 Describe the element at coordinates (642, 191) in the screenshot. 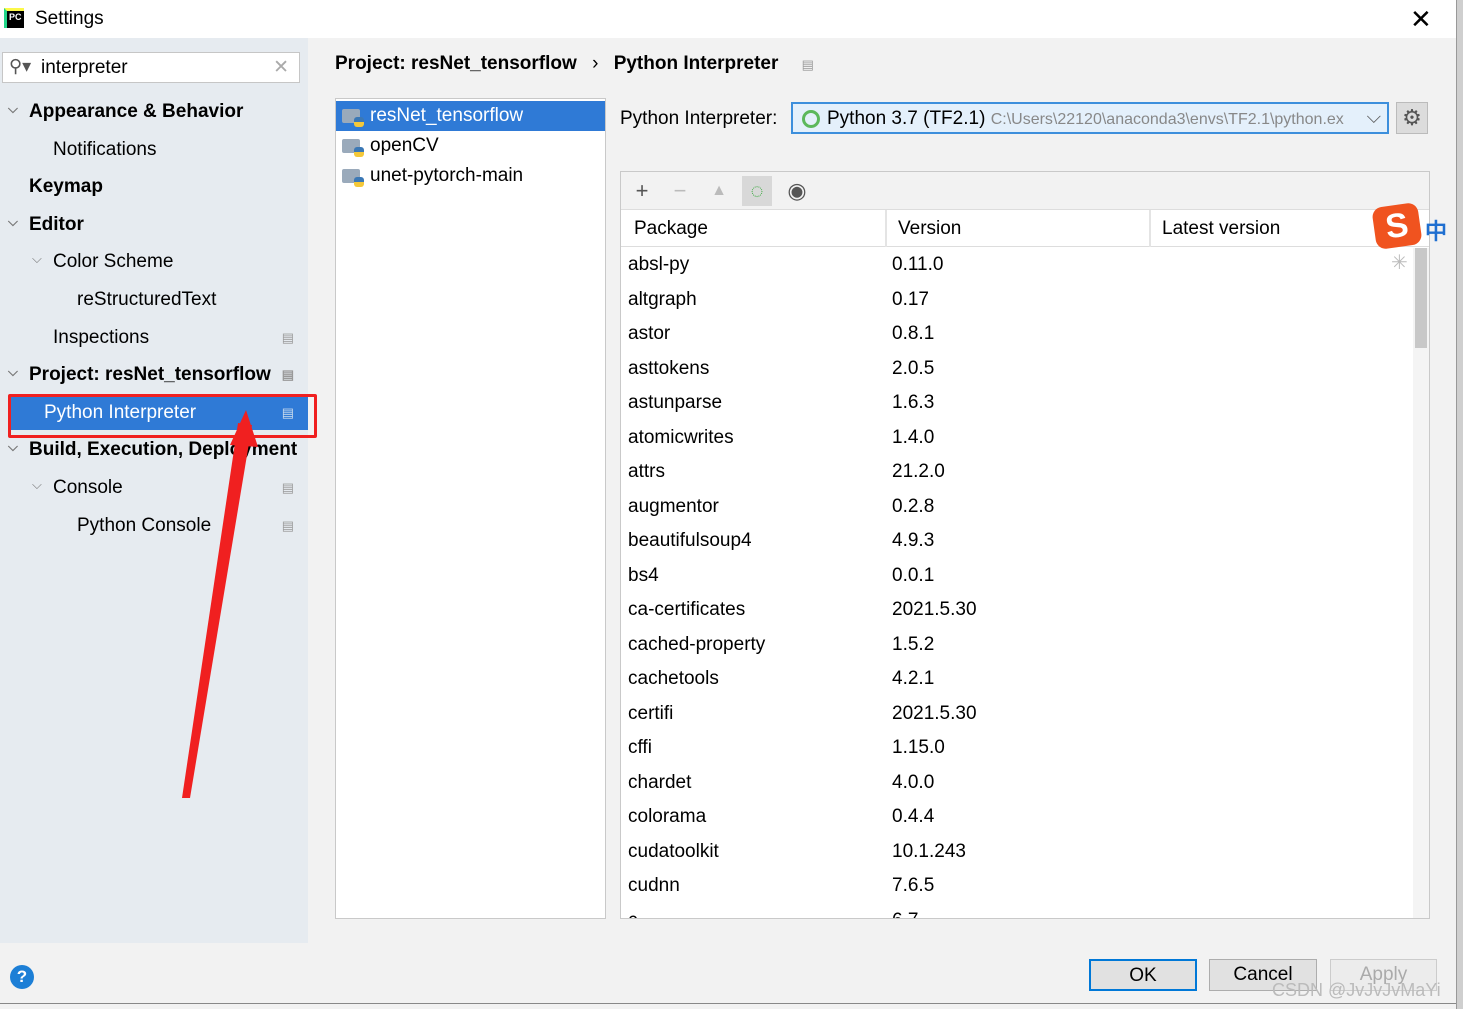

I see `add-icon: +` at that location.